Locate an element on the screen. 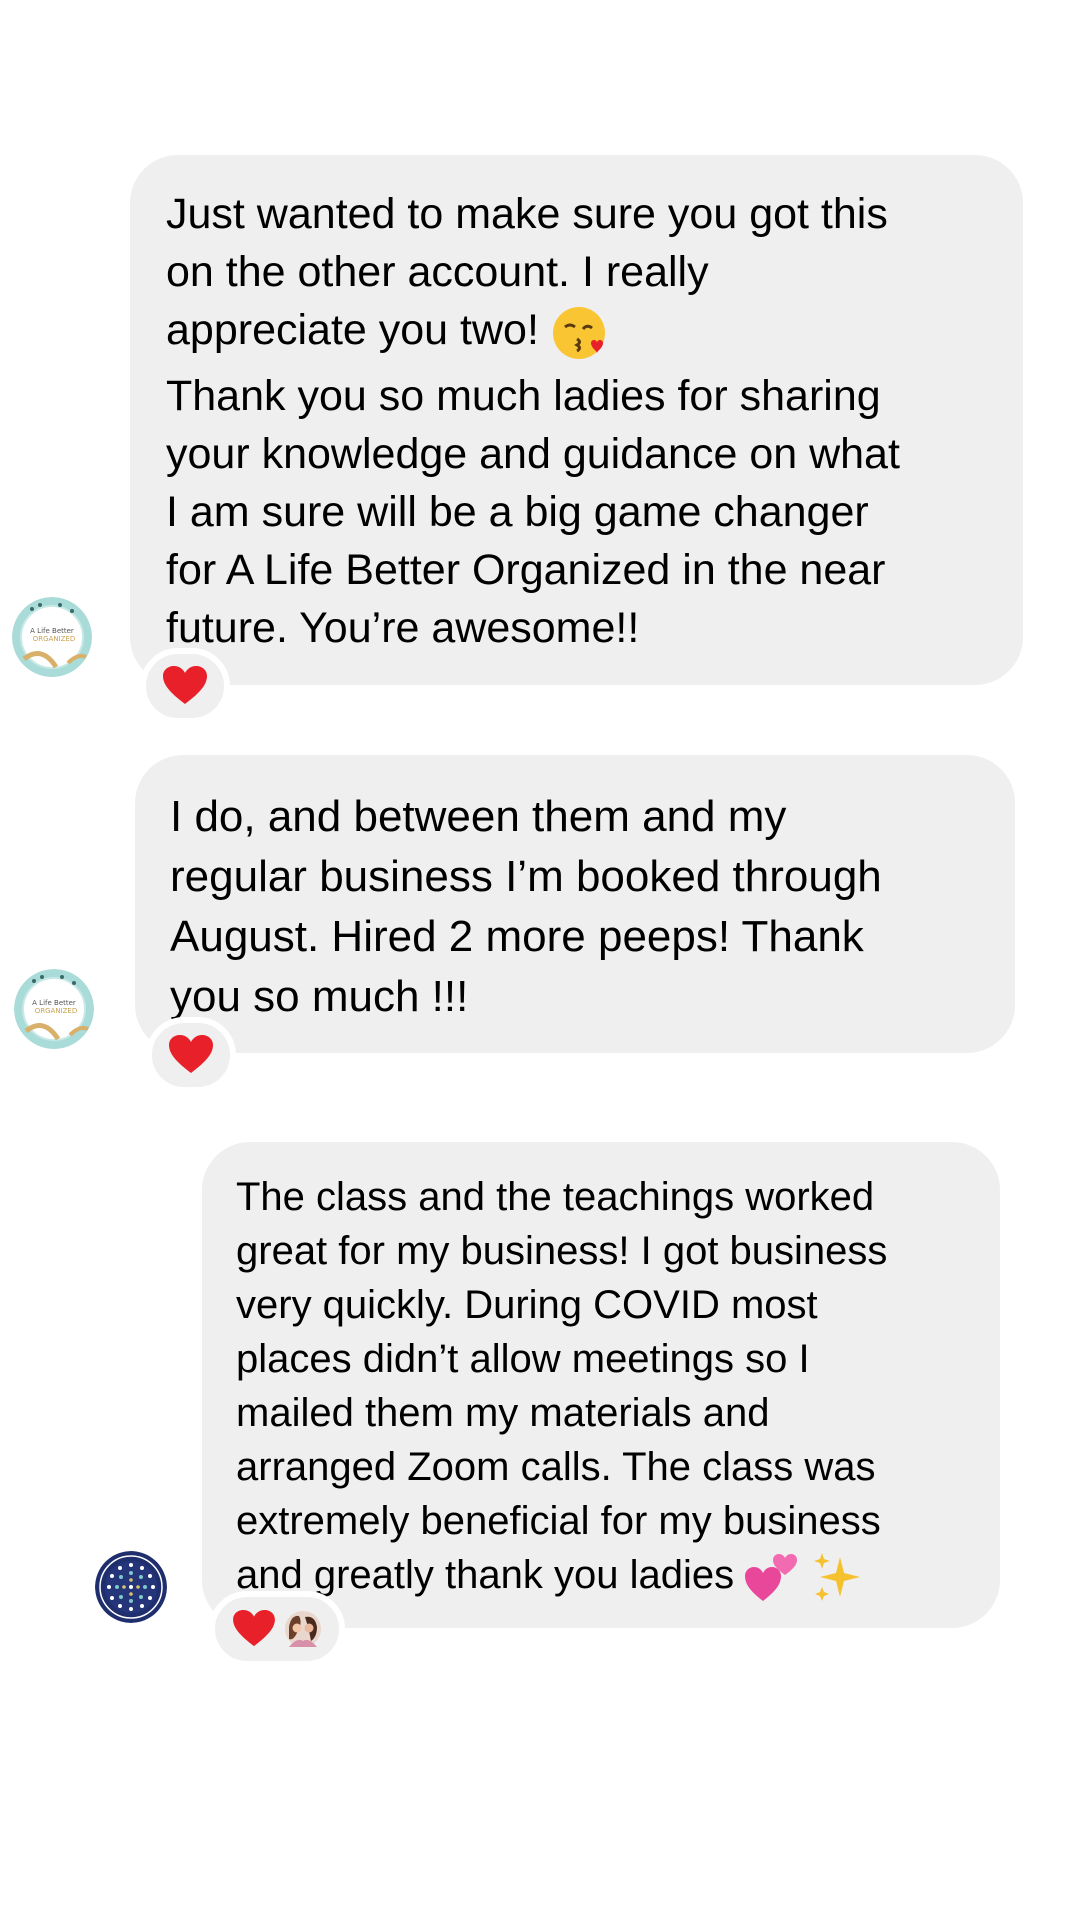 The width and height of the screenshot is (1080, 1920). kissing-heart-emoji is located at coordinates (578, 332).